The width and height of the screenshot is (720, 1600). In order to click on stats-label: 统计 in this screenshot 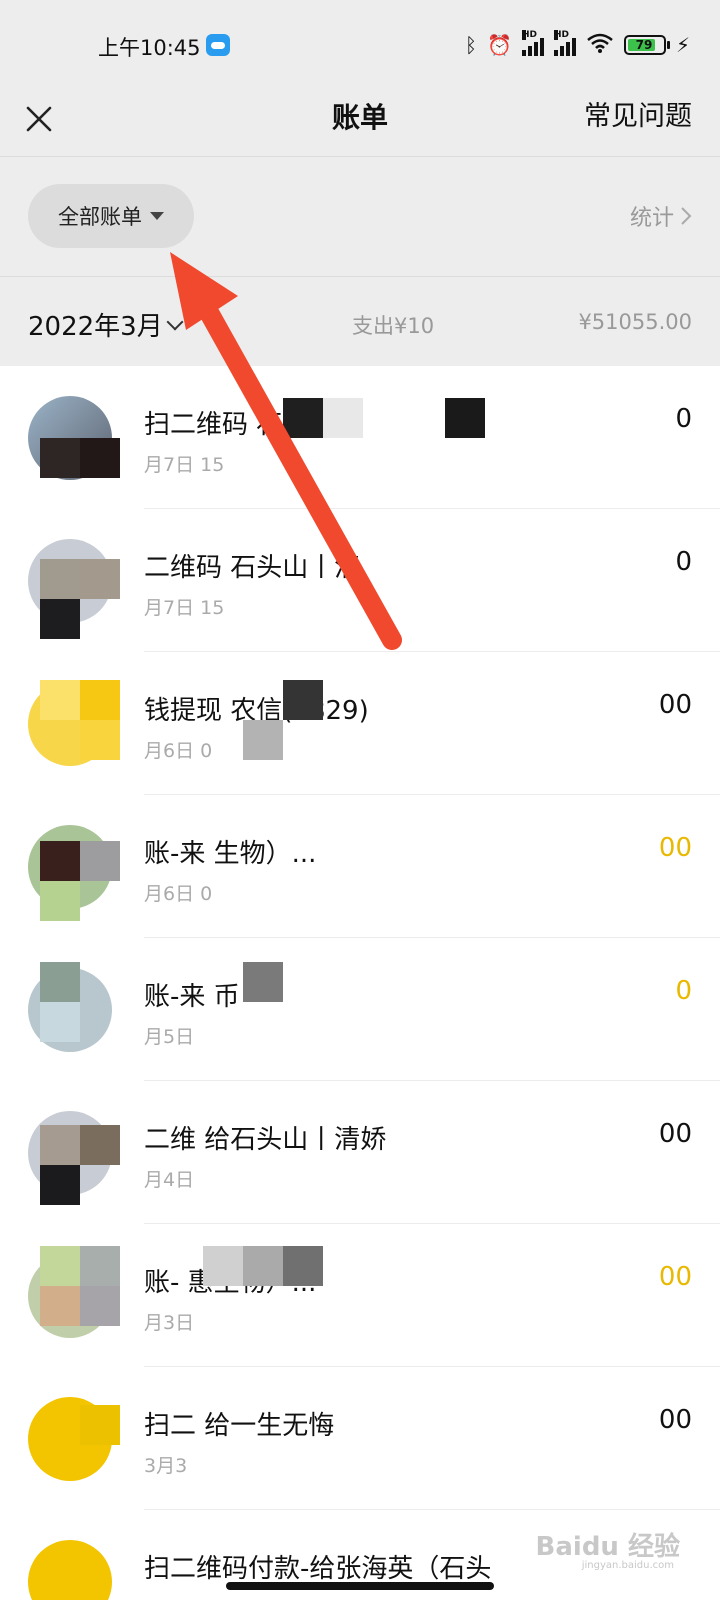, I will do `click(651, 218)`.